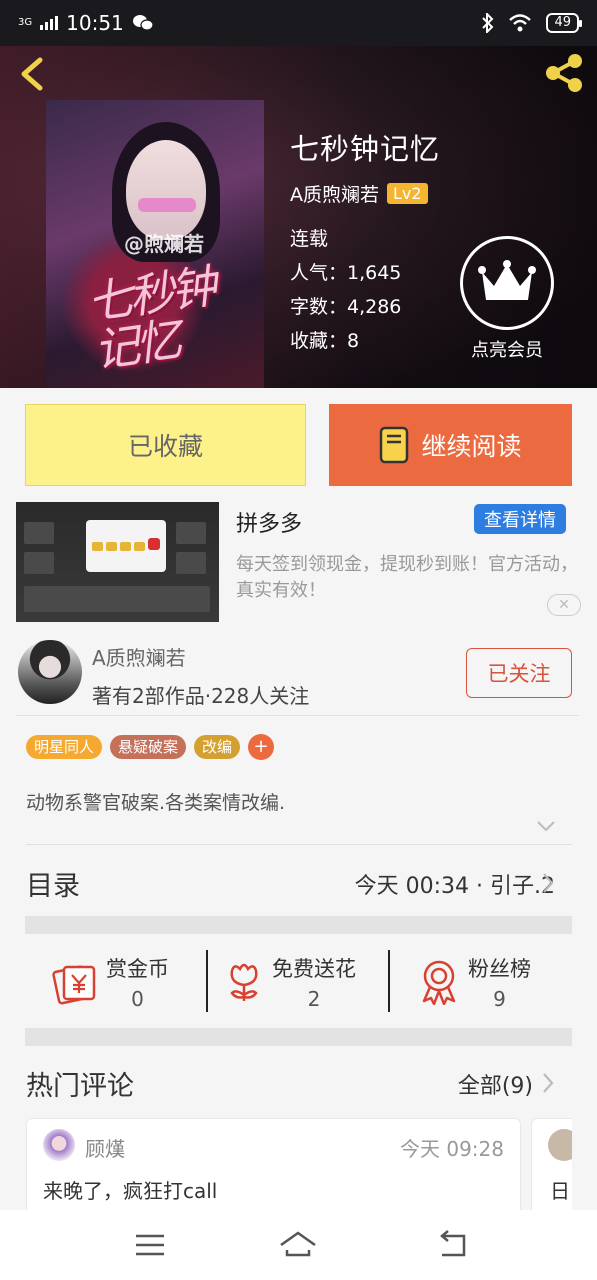  I want to click on wifi-icon, so click(520, 23).